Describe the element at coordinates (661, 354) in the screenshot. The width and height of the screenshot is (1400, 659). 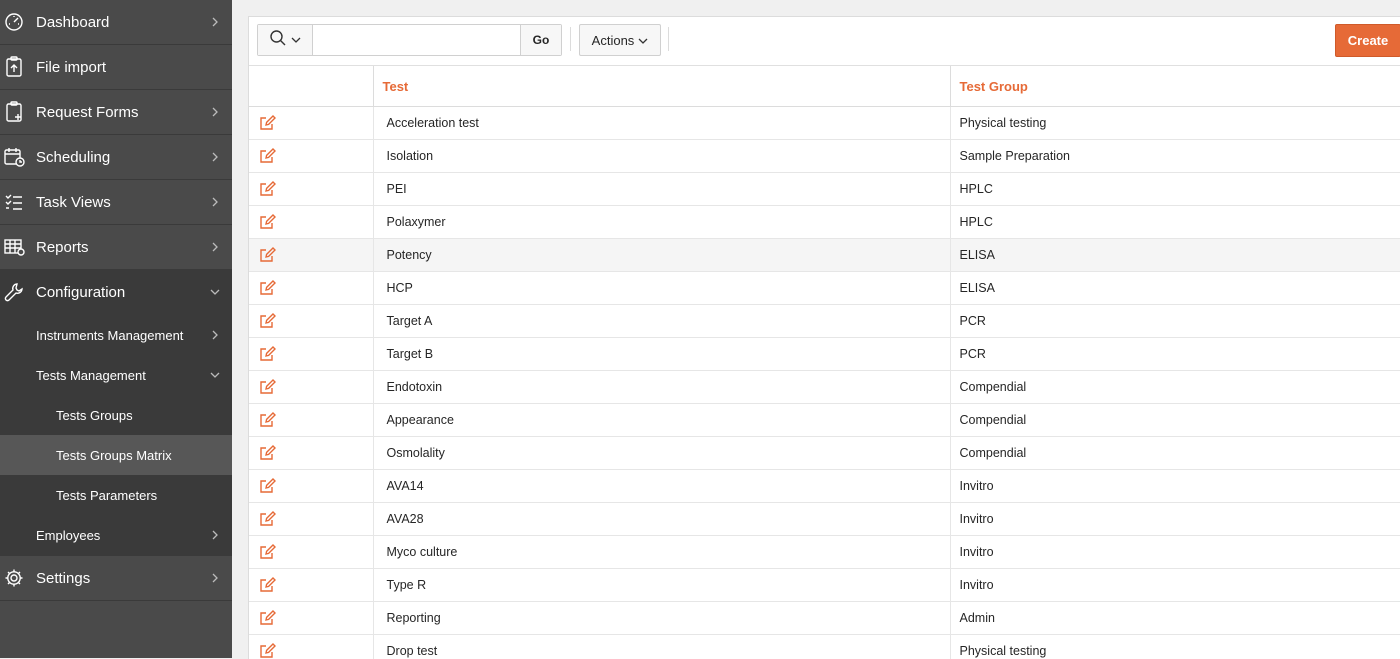
I see `test-cell: Target B` at that location.